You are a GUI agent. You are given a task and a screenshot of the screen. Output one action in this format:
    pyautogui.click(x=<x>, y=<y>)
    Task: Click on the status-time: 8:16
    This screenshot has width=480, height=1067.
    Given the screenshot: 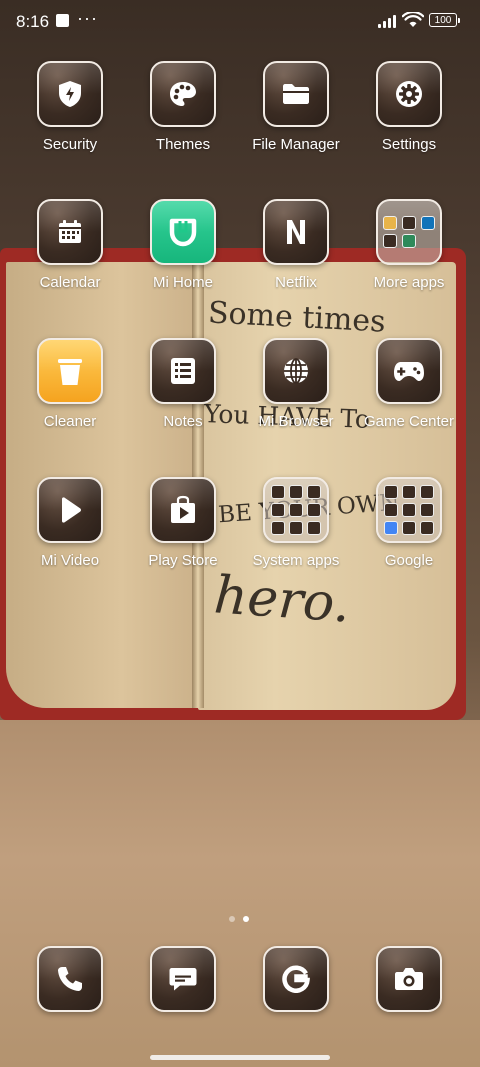 What is the action you would take?
    pyautogui.click(x=33, y=21)
    